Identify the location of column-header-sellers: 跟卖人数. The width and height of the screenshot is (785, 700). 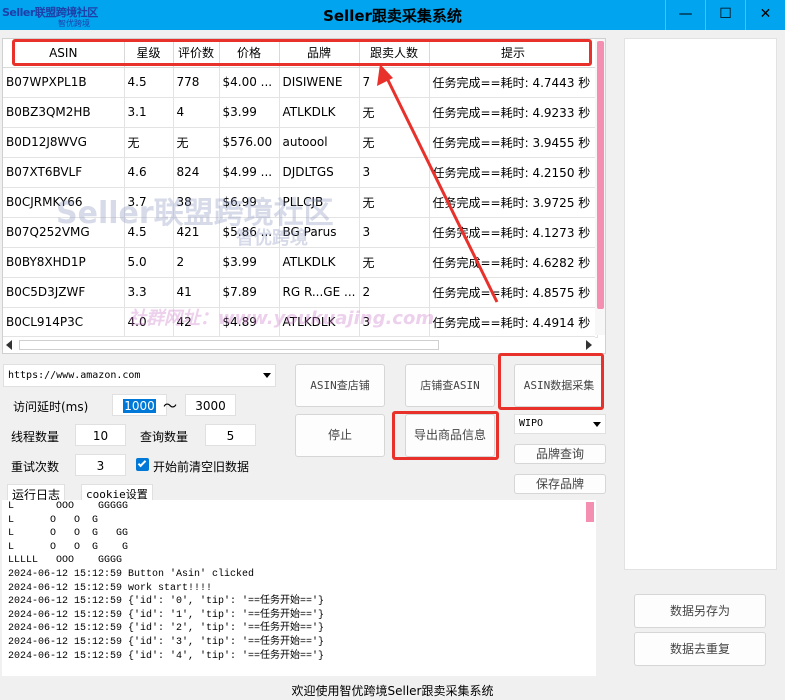
(394, 53).